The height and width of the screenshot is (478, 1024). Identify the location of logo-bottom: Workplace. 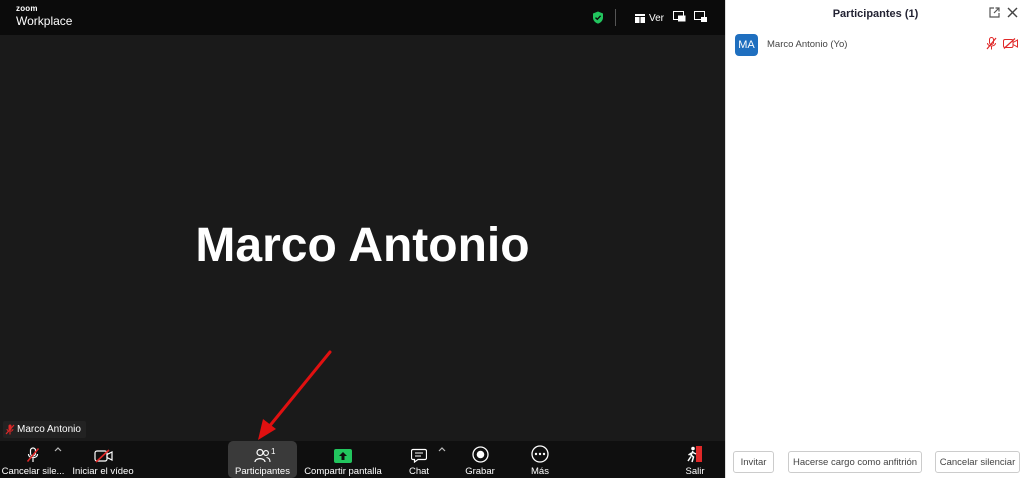
(44, 21).